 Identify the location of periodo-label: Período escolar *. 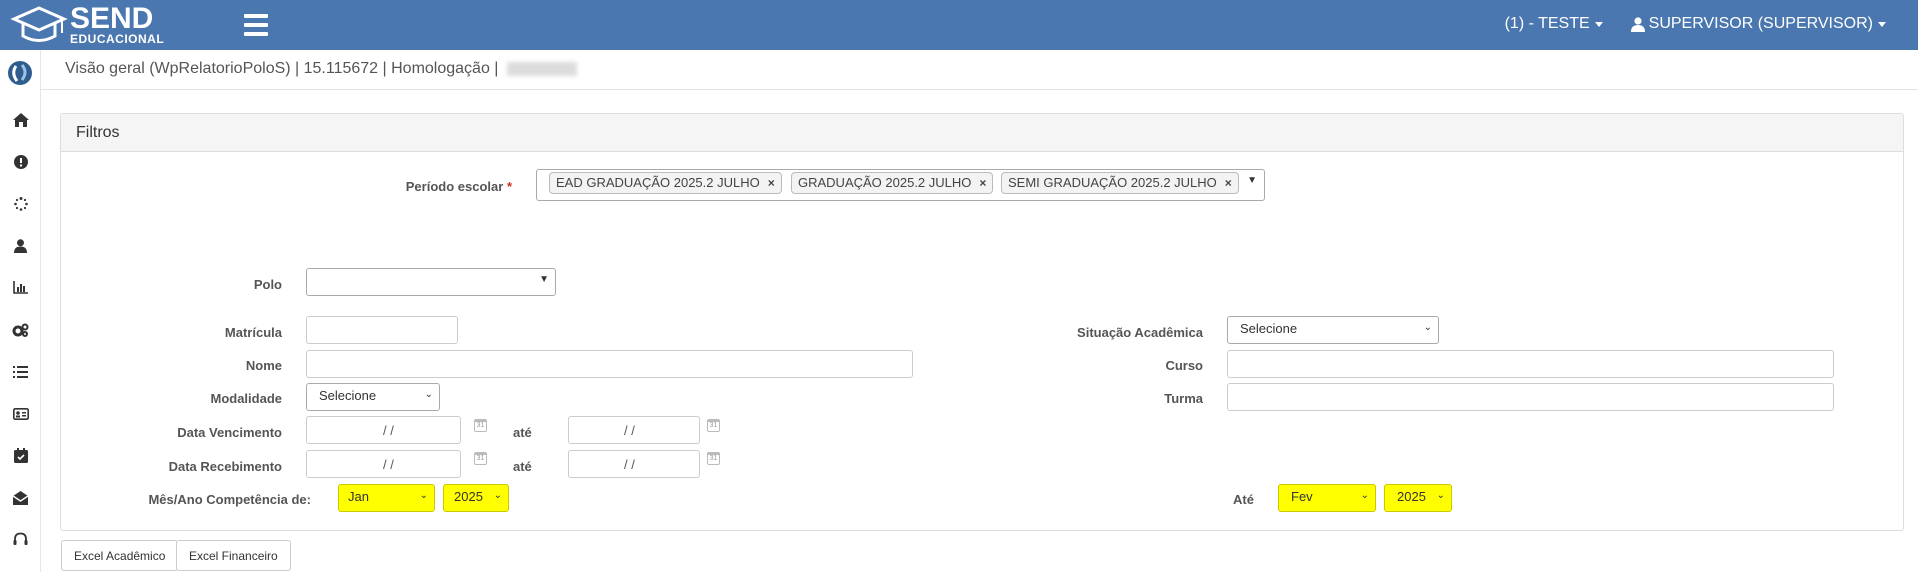
(436, 186).